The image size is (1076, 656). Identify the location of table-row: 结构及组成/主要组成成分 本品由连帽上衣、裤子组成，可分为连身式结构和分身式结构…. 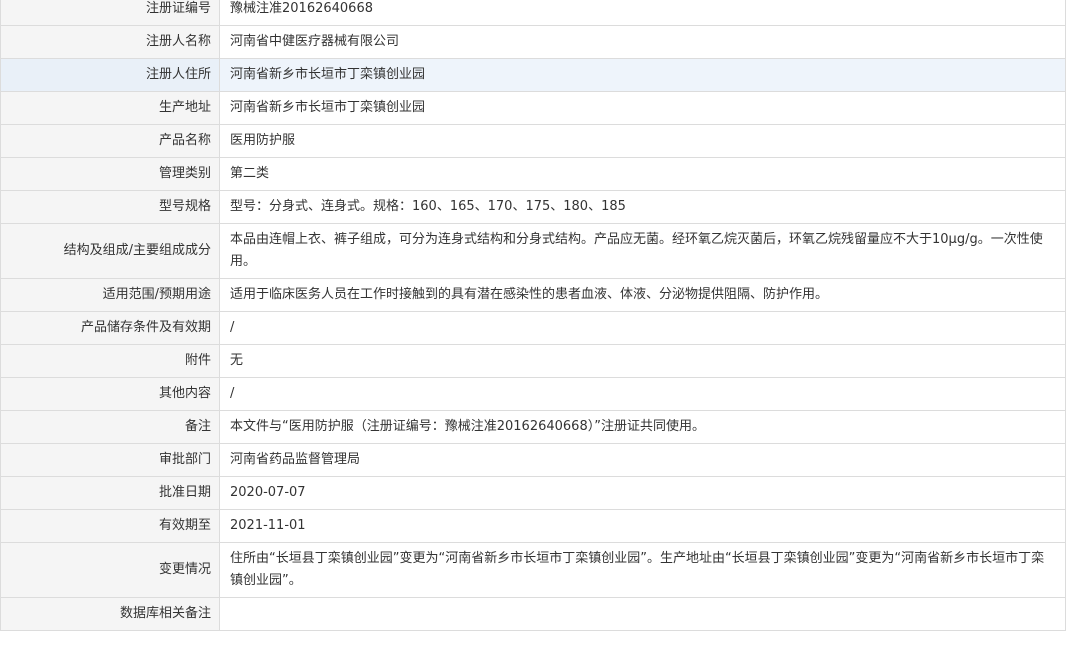
(533, 251).